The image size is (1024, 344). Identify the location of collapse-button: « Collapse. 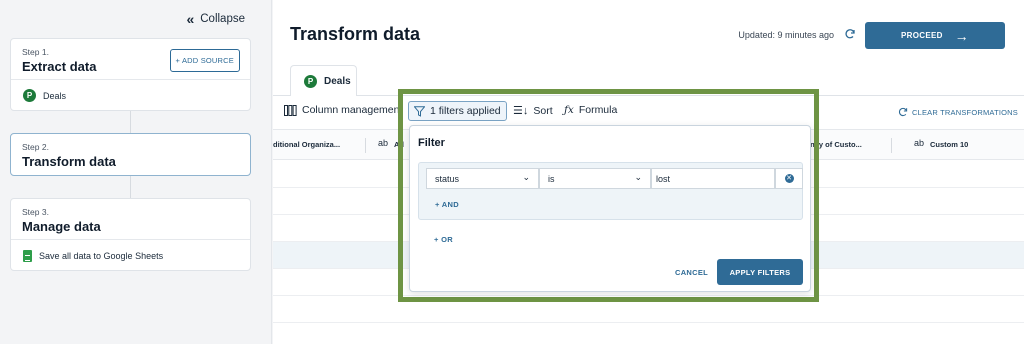
(215, 19).